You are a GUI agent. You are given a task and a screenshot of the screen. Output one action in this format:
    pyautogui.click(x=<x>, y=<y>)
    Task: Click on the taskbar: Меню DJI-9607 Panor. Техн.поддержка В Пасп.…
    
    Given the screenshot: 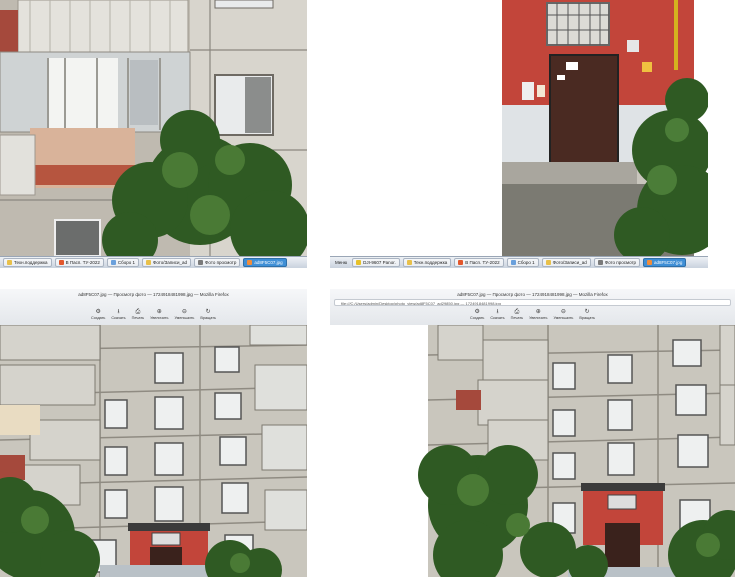 What is the action you would take?
    pyautogui.click(x=519, y=262)
    